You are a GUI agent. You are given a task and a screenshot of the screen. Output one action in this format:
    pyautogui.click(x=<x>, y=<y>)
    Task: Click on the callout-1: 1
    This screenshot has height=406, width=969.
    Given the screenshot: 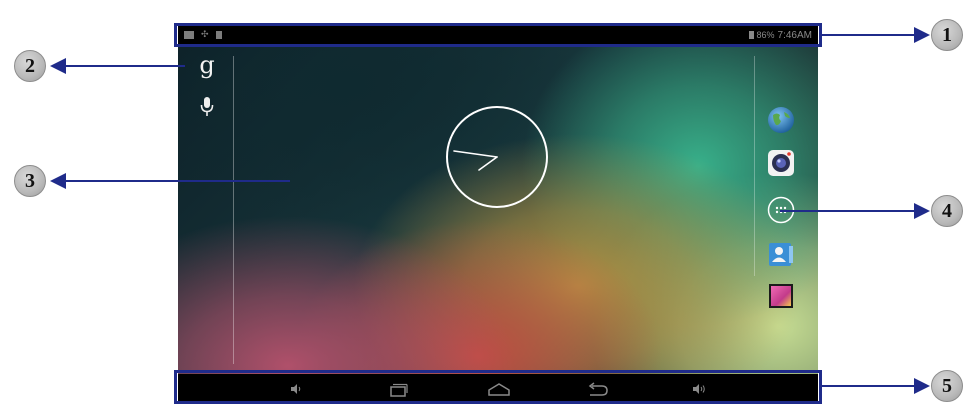 What is the action you would take?
    pyautogui.click(x=947, y=35)
    